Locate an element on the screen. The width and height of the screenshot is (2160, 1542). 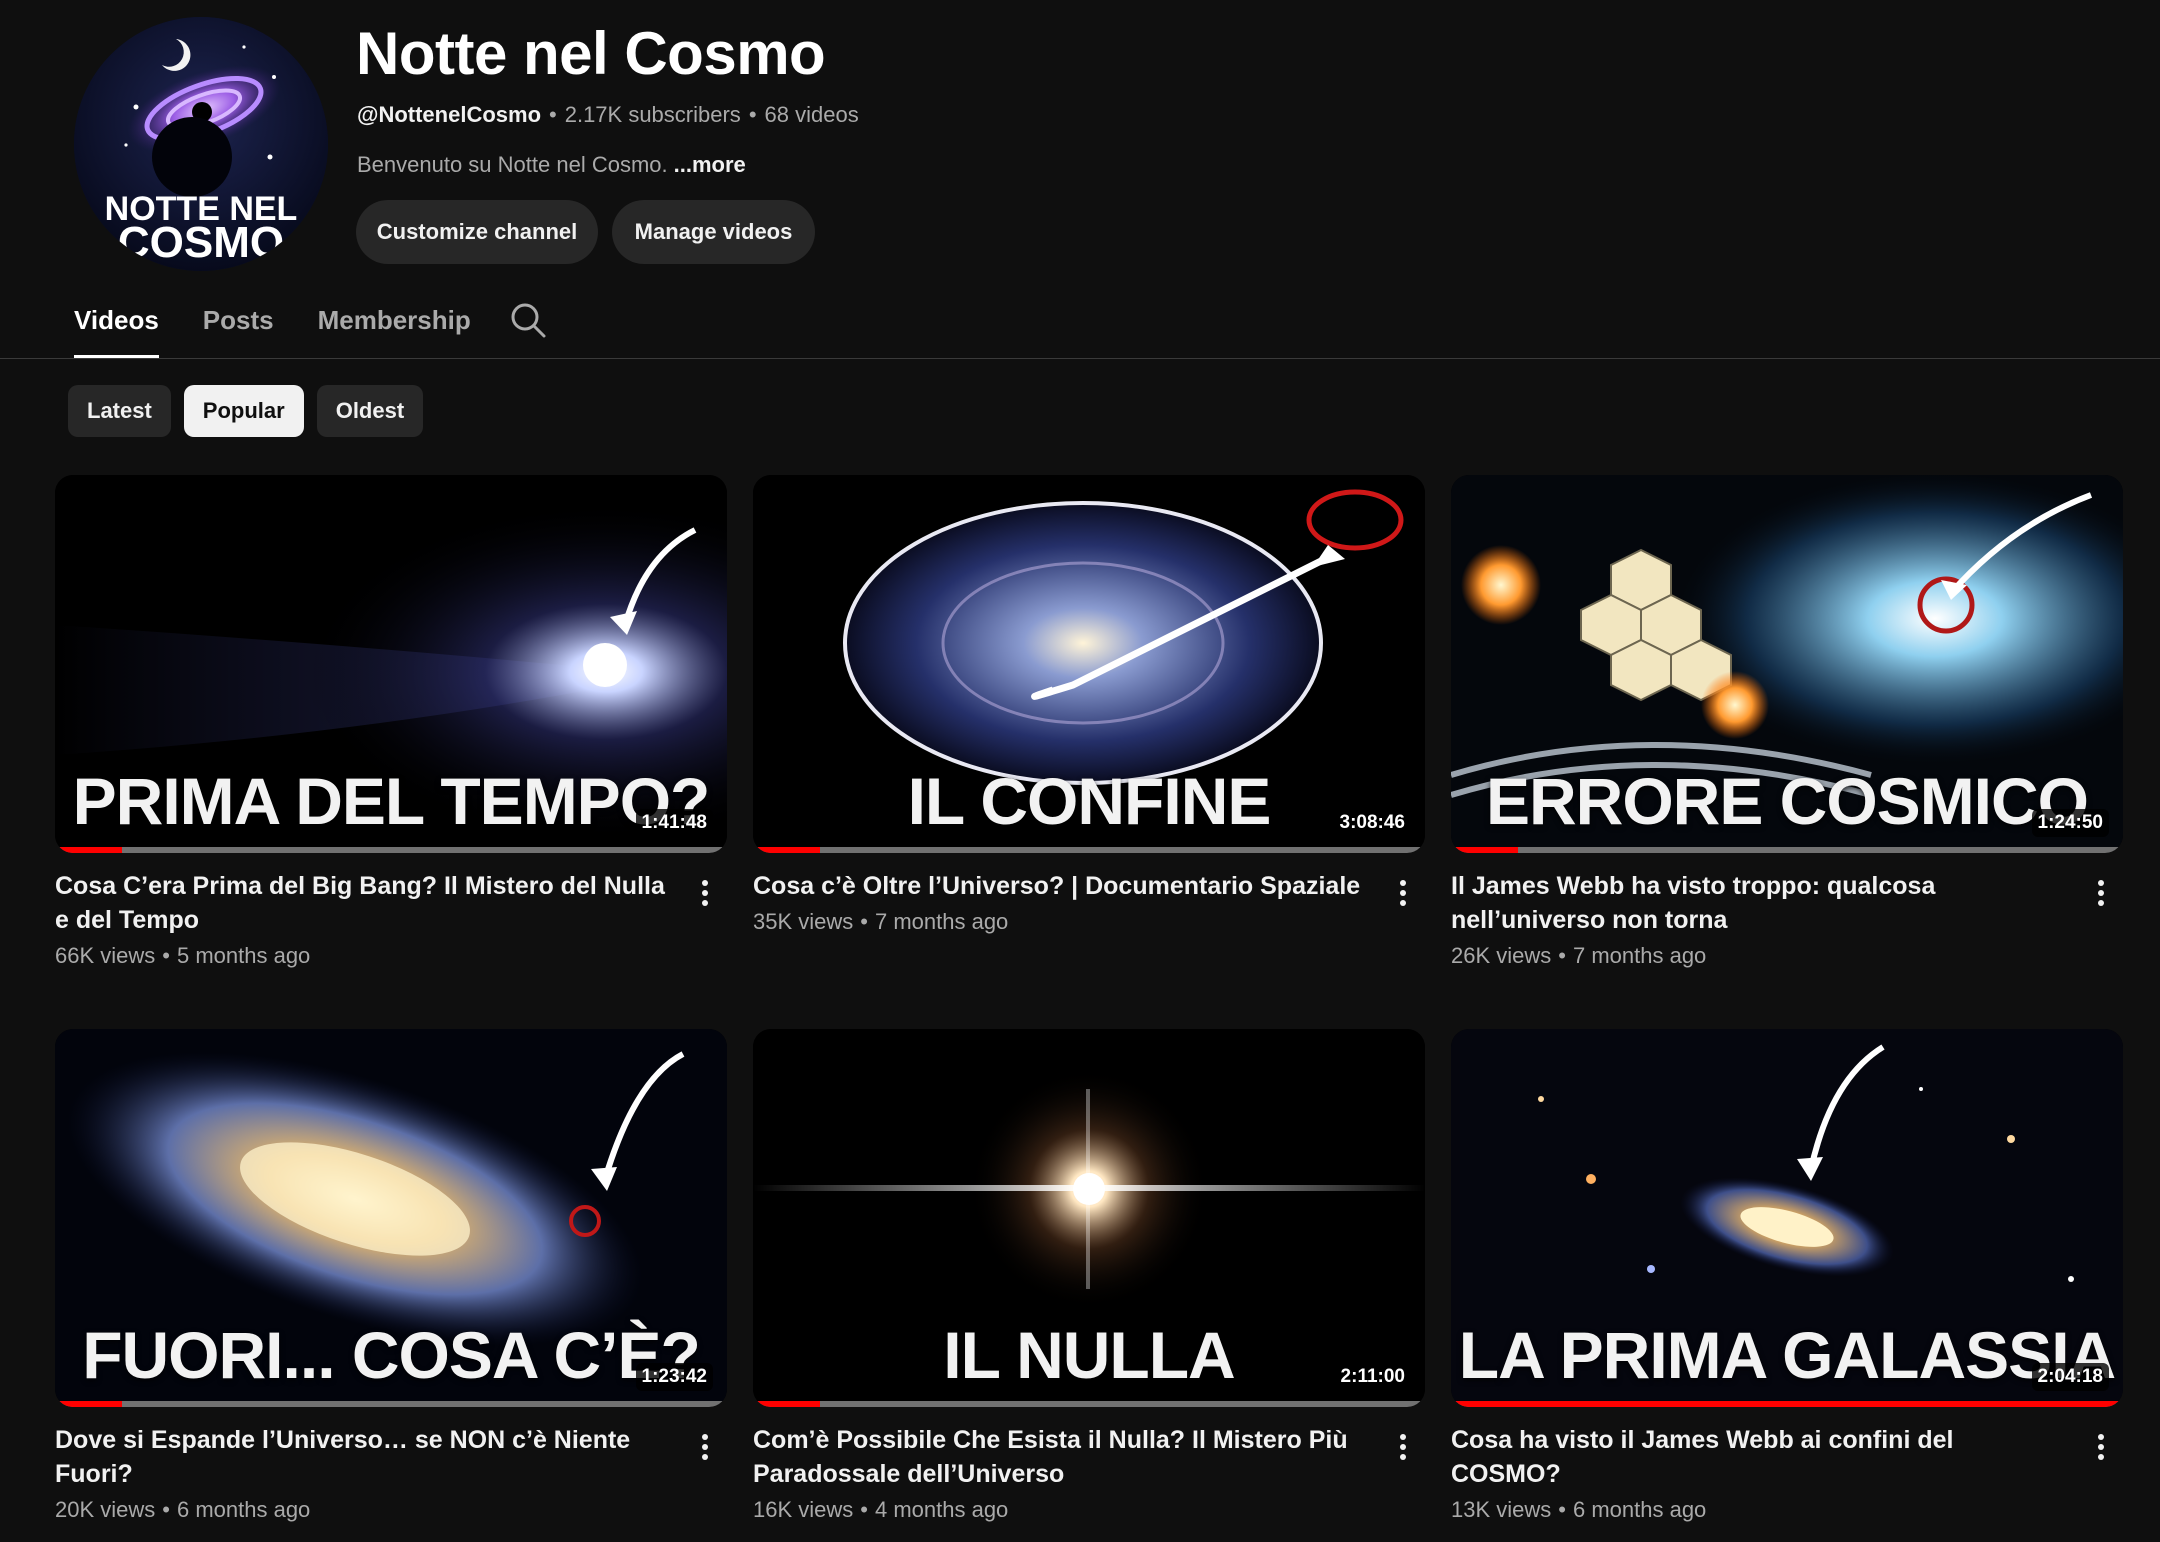
customize-channel-button: Customize channel is located at coordinates (477, 232).